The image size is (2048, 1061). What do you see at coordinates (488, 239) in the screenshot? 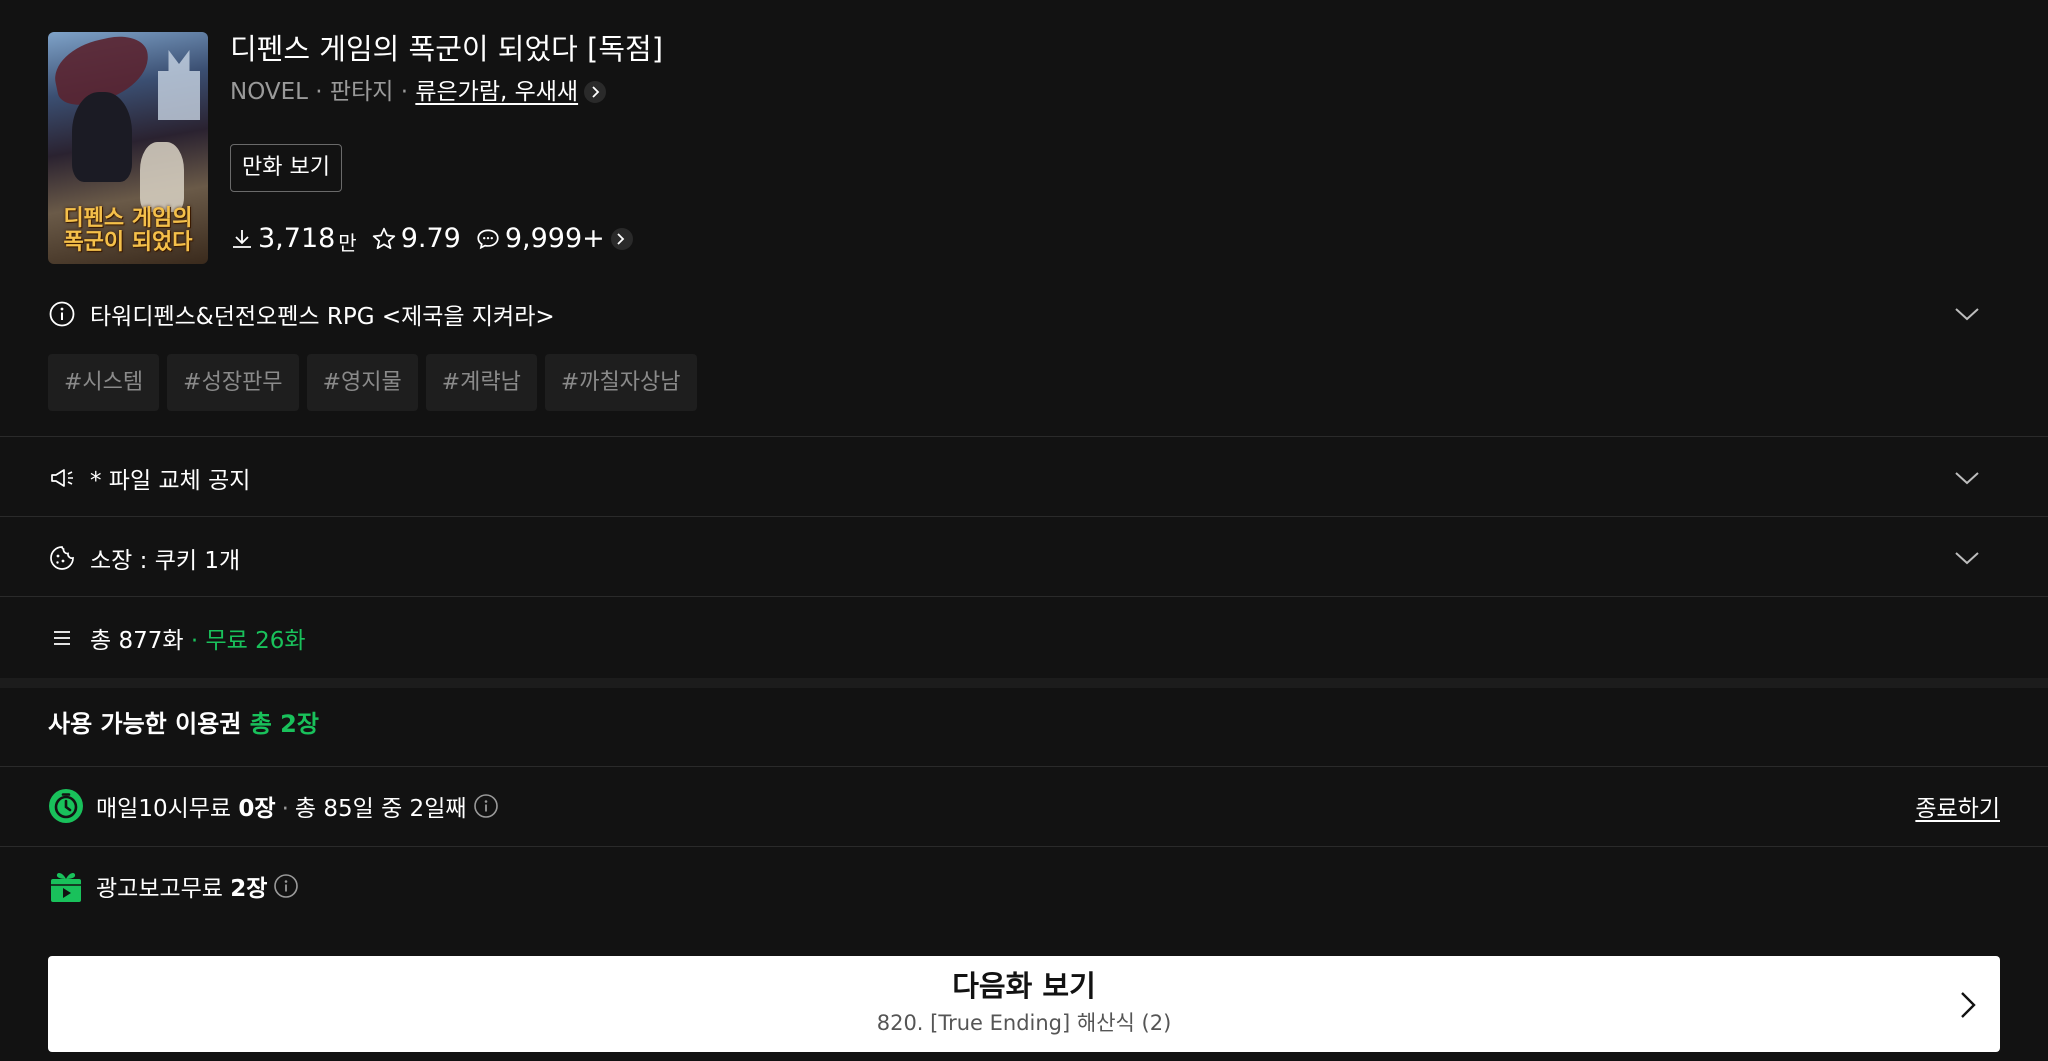
I see `comment-icon` at bounding box center [488, 239].